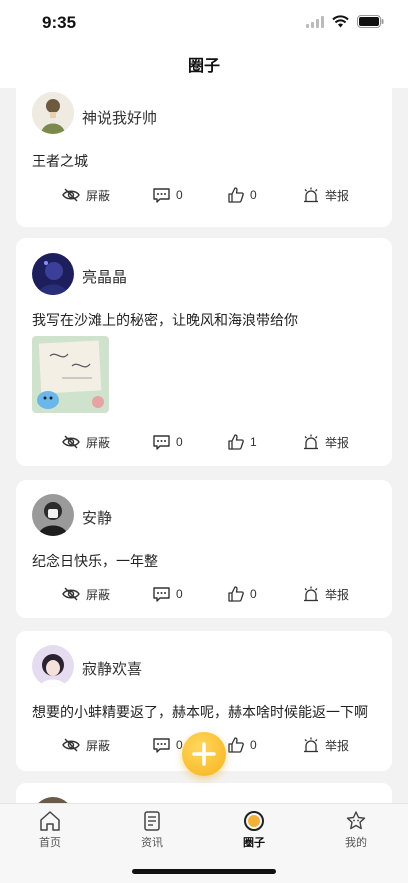 Image resolution: width=408 pixels, height=883 pixels. Describe the element at coordinates (95, 561) in the screenshot. I see `post-text: 纪念日快乐，一年整` at that location.